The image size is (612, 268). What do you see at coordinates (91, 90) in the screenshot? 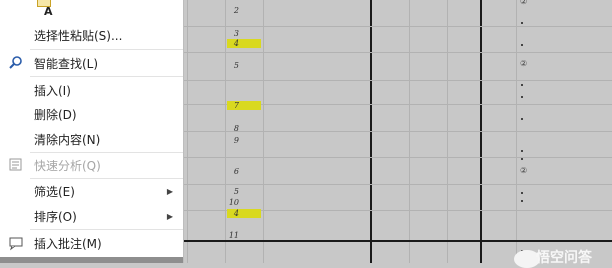
I see `insert-menu-item: 插入(I)` at bounding box center [91, 90].